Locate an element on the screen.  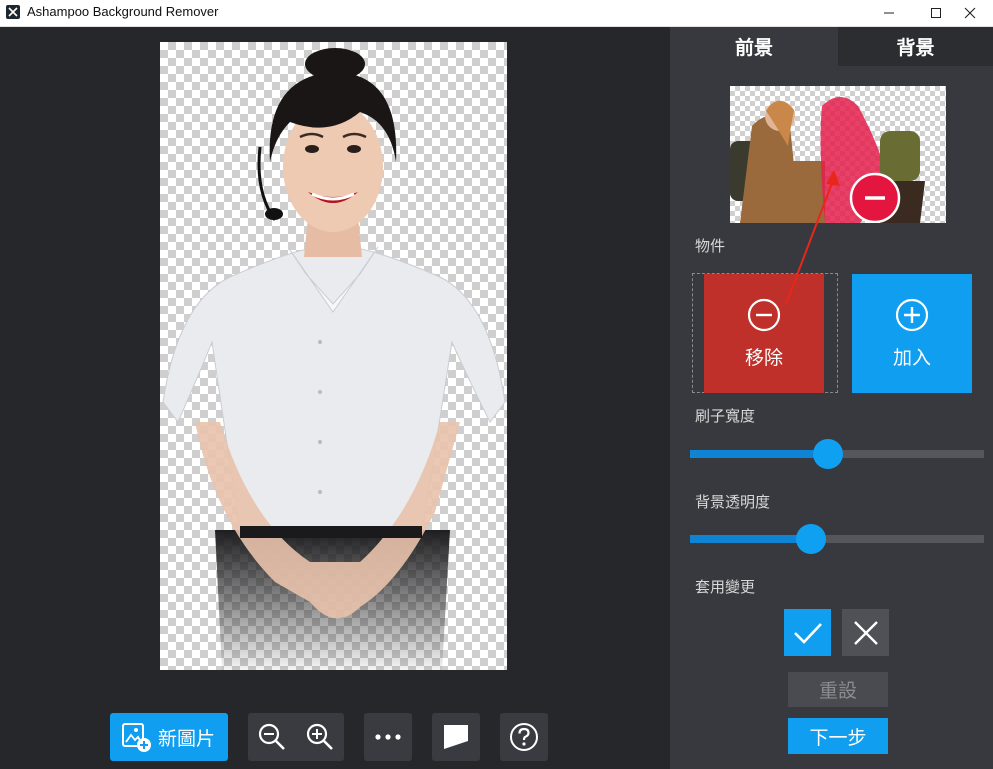
confirm-button is located at coordinates (807, 632).